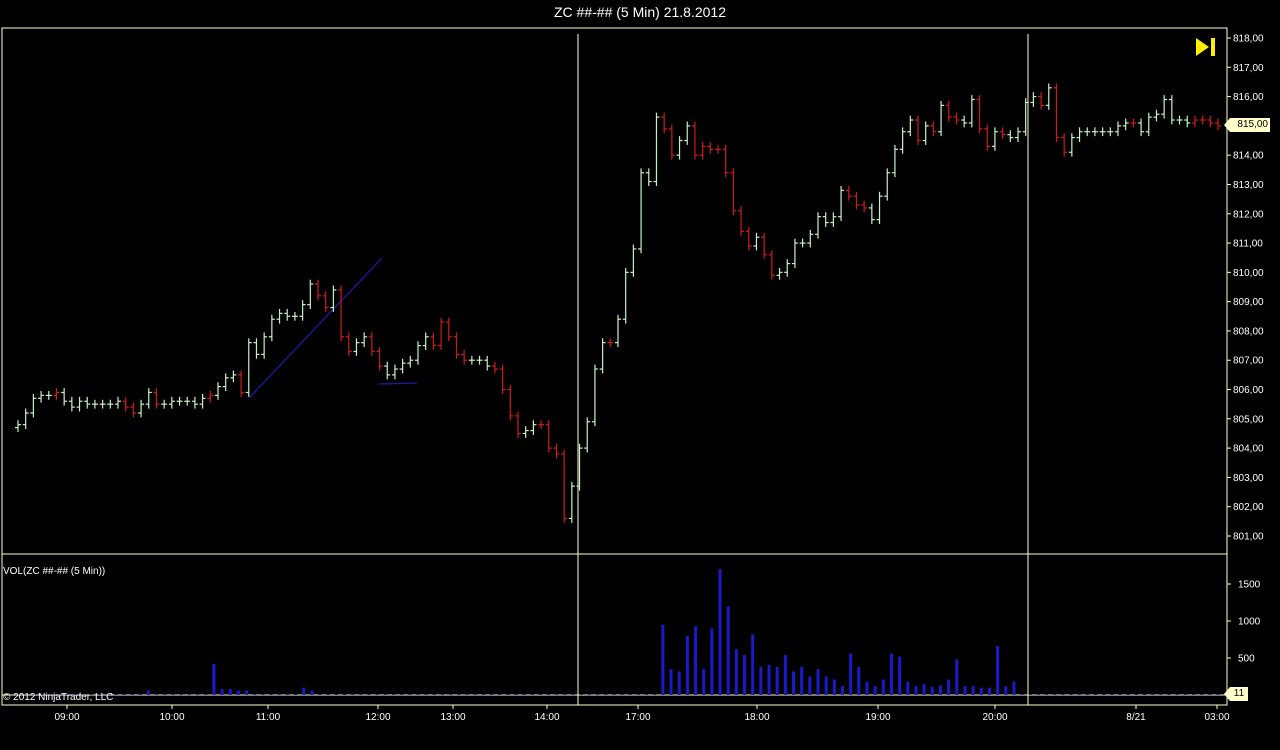 The width and height of the screenshot is (1280, 750). I want to click on horizontal-ray, so click(397, 383).